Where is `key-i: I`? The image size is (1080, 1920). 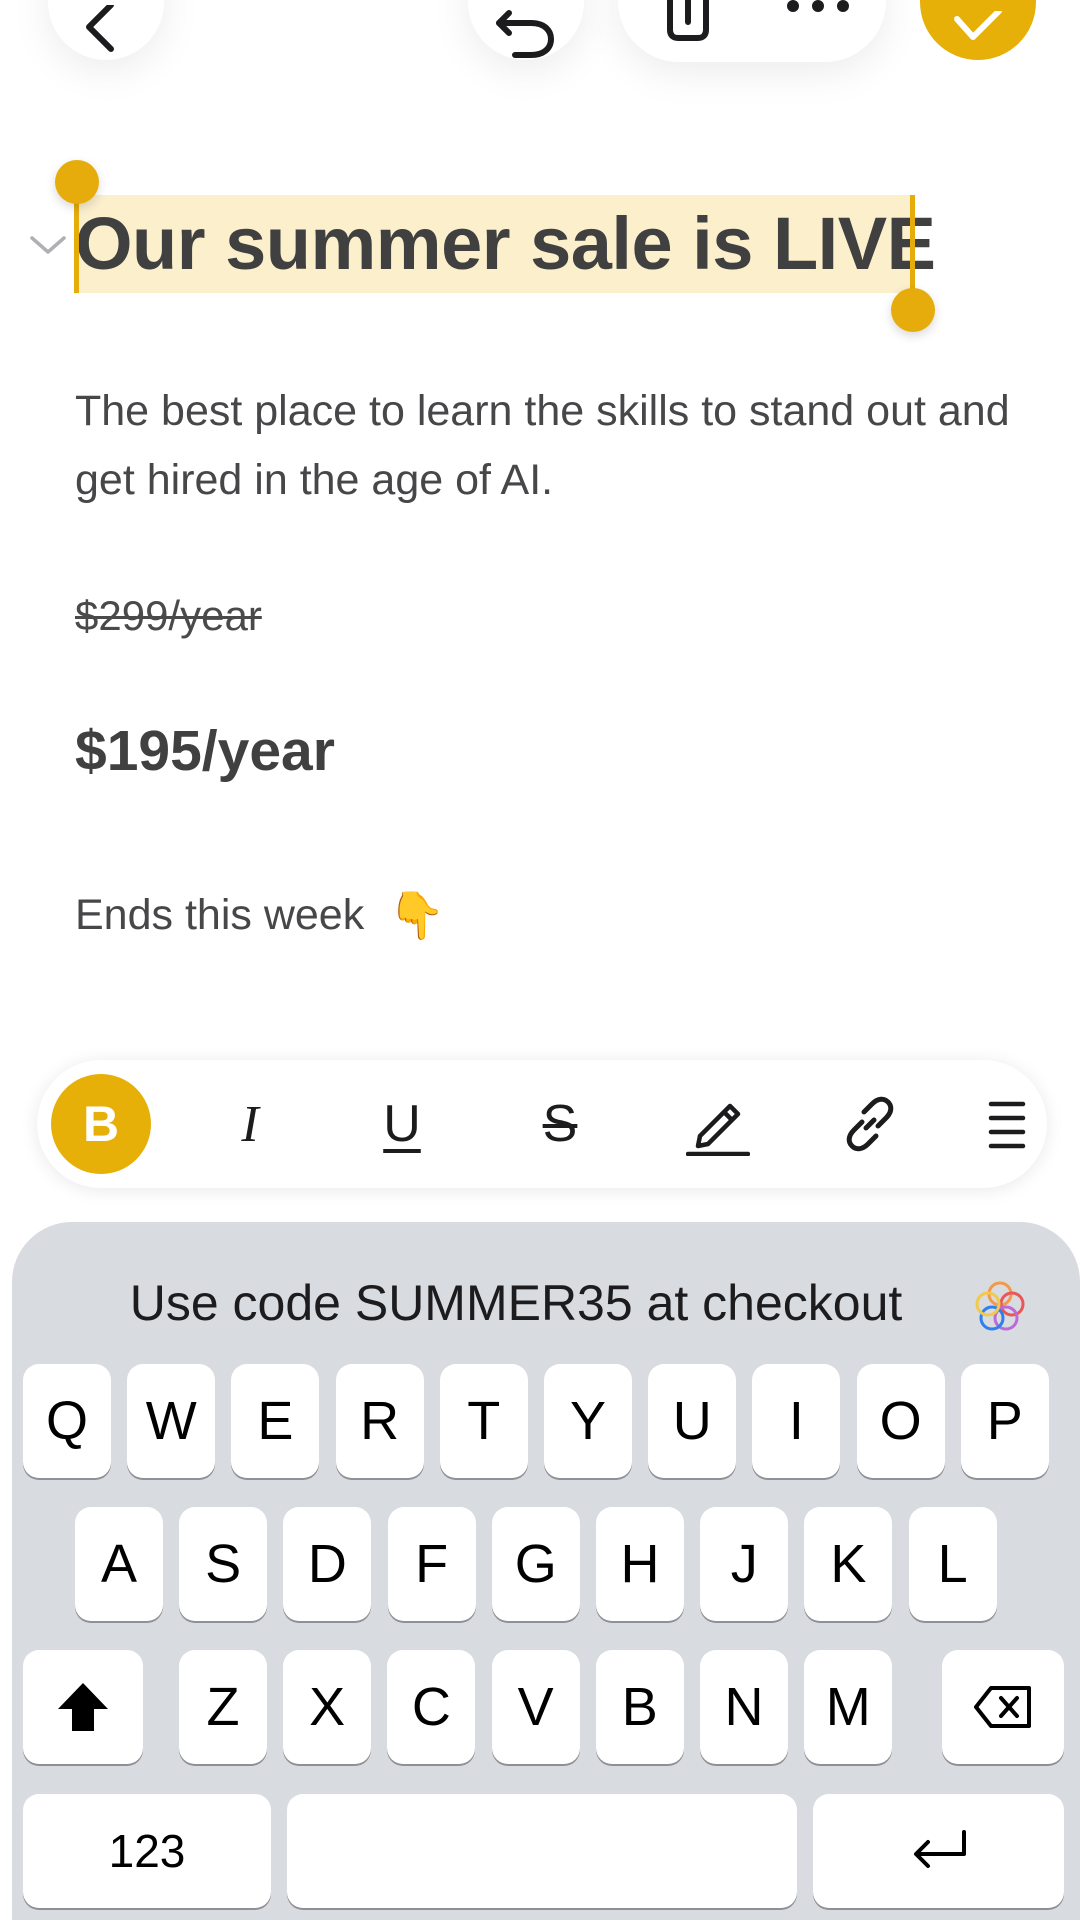 key-i: I is located at coordinates (796, 1421).